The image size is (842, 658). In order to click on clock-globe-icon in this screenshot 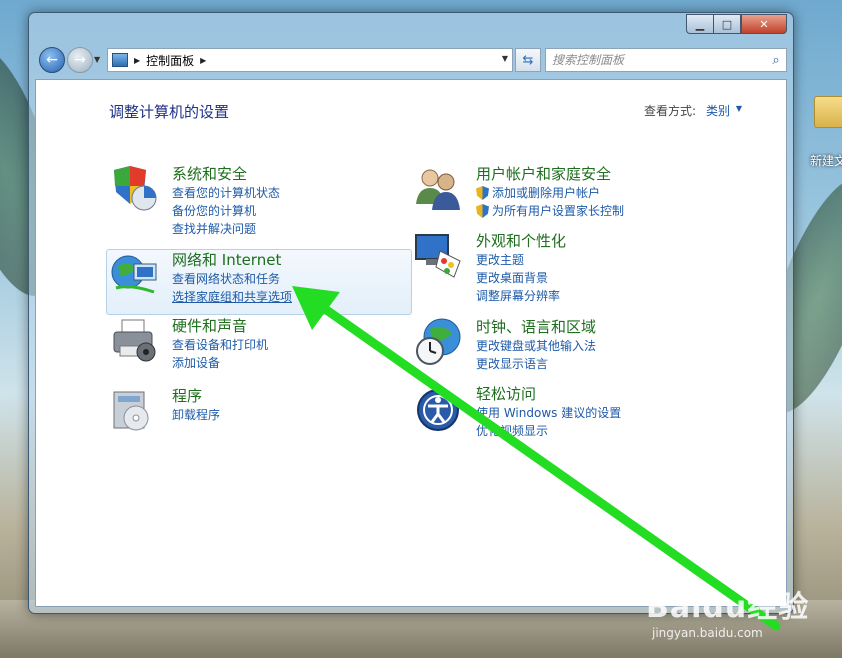, I will do `click(438, 341)`.